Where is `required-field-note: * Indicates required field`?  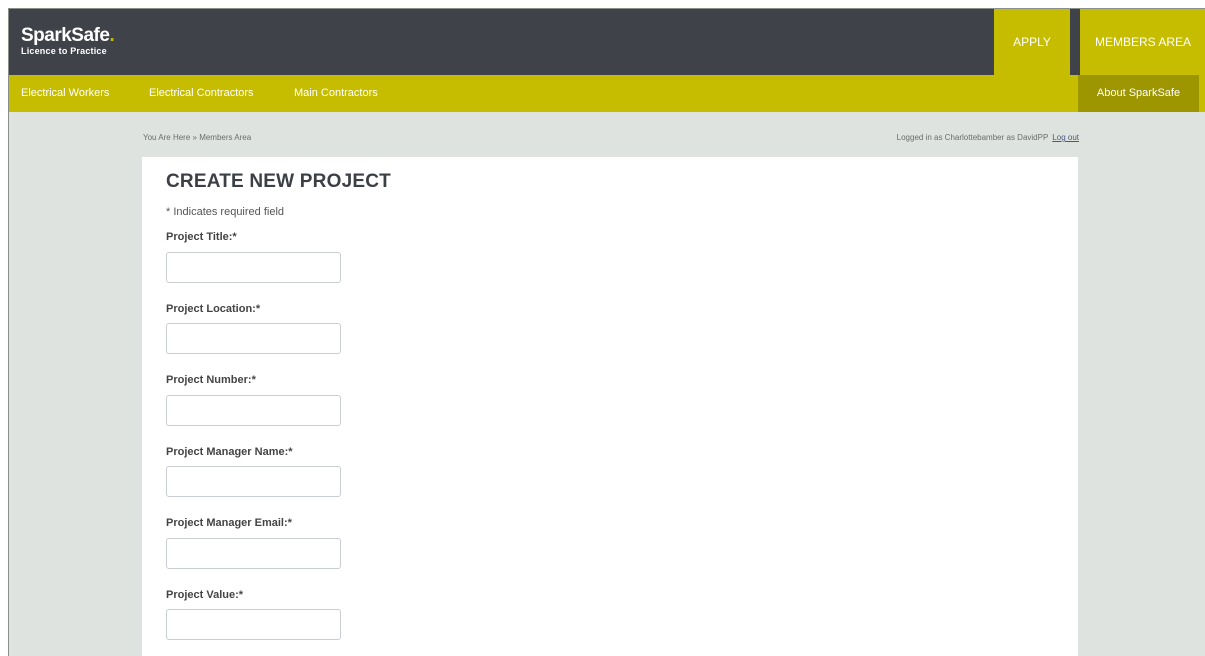
required-field-note: * Indicates required field is located at coordinates (225, 212).